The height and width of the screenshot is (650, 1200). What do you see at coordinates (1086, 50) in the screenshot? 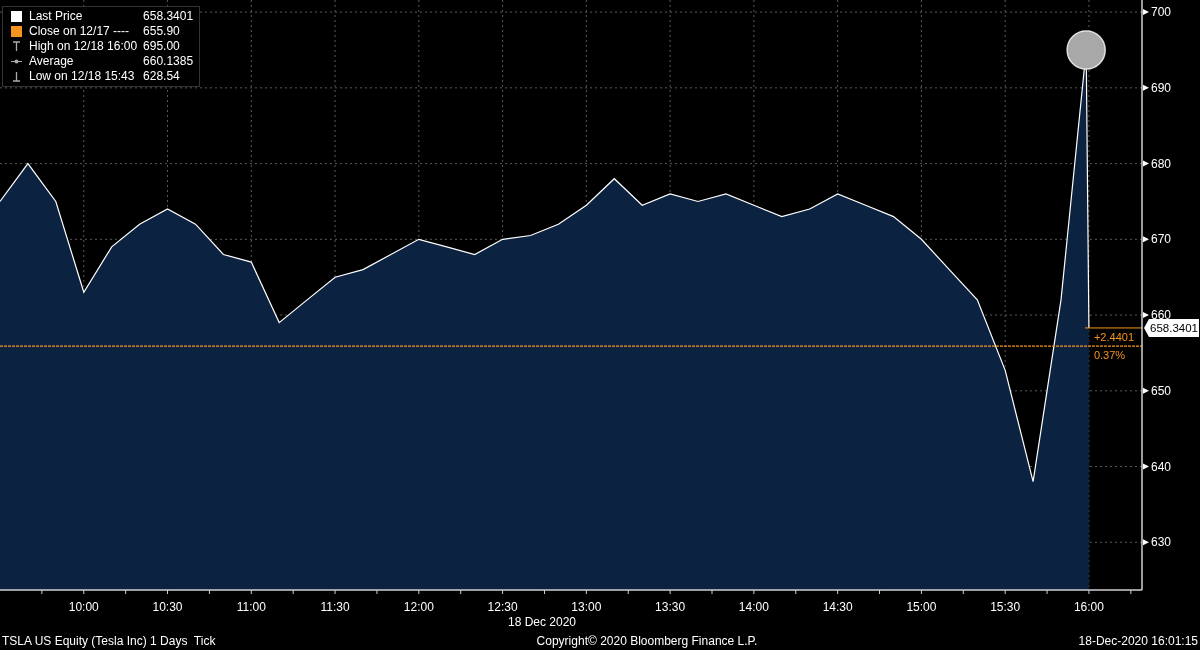
I see `high-marker` at bounding box center [1086, 50].